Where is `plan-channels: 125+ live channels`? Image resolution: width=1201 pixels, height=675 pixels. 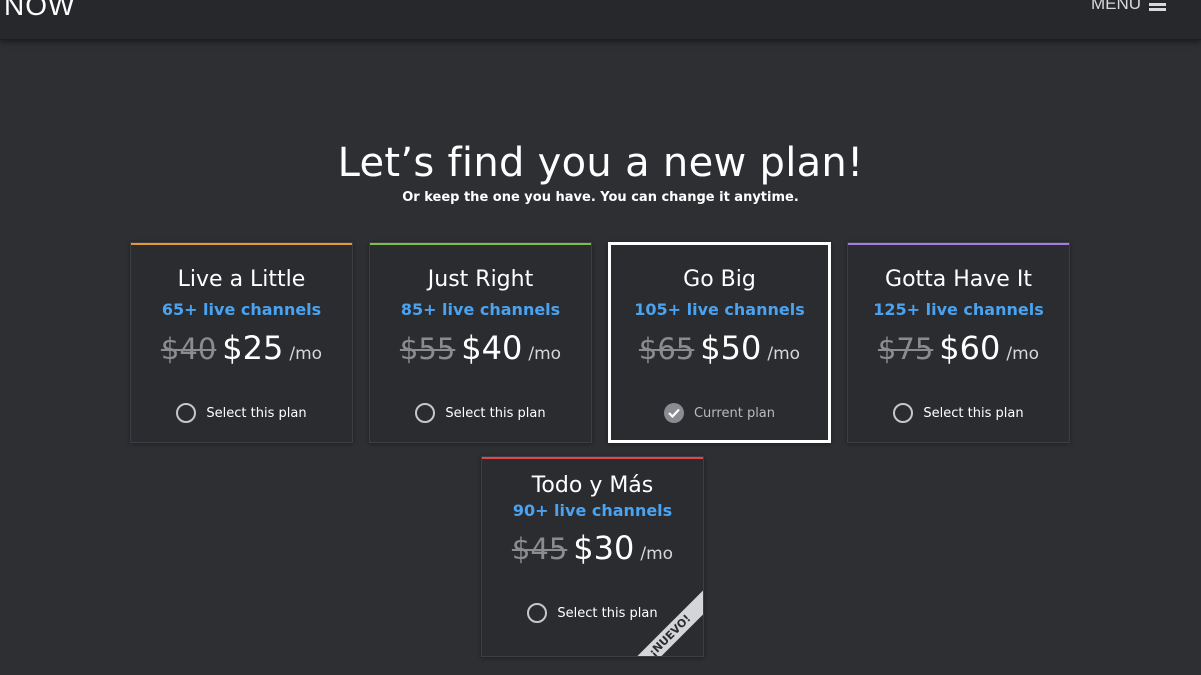
plan-channels: 125+ live channels is located at coordinates (958, 309).